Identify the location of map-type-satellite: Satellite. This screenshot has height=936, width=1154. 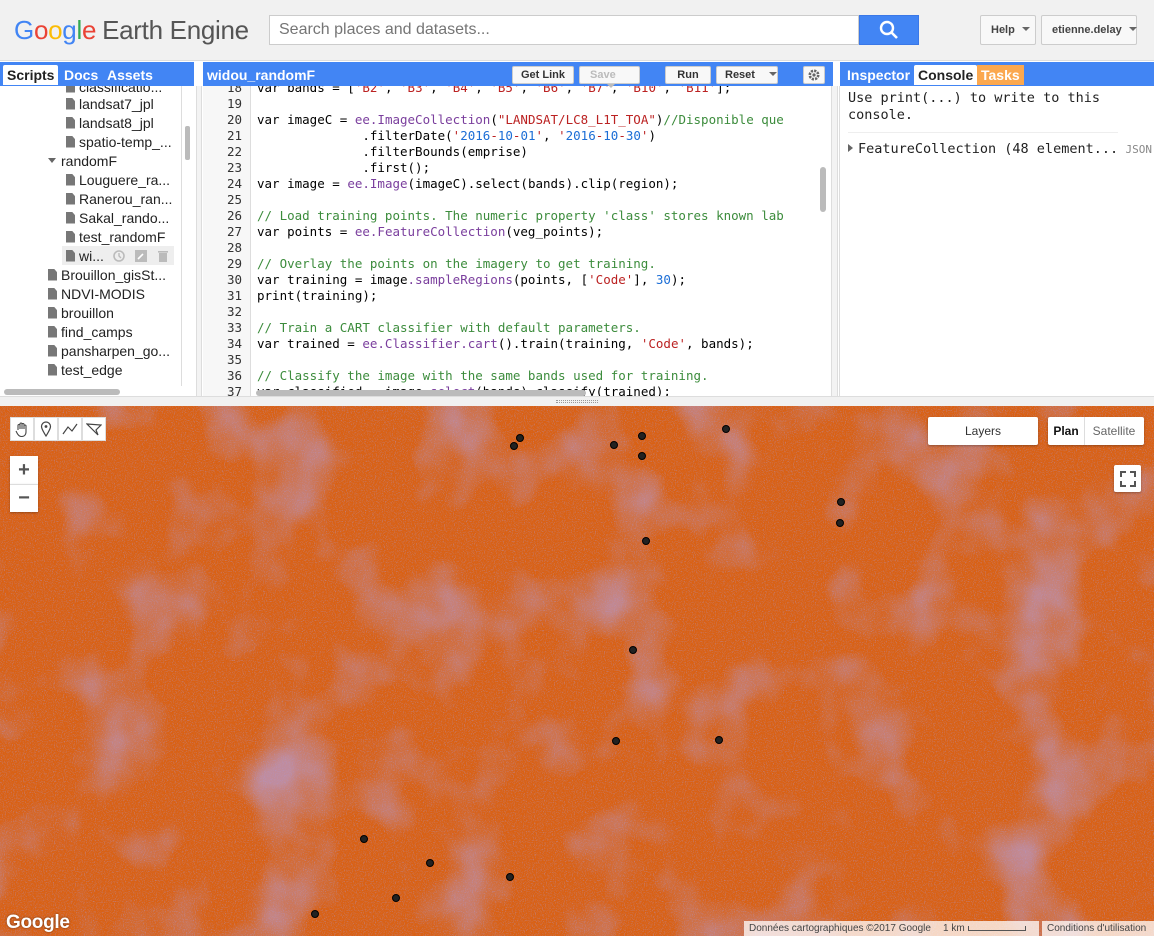
(1114, 431).